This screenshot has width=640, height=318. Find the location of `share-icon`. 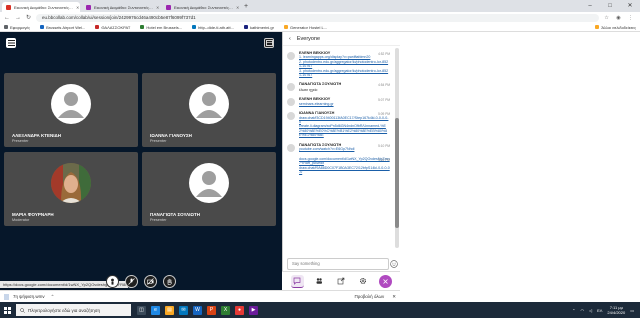

share-icon is located at coordinates (341, 281).